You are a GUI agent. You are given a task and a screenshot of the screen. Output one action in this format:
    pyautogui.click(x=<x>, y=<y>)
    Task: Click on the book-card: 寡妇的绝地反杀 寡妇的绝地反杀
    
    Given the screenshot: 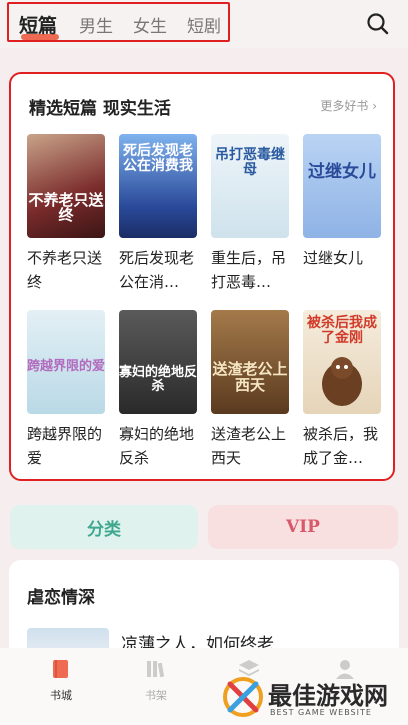 What is the action you would take?
    pyautogui.click(x=158, y=390)
    